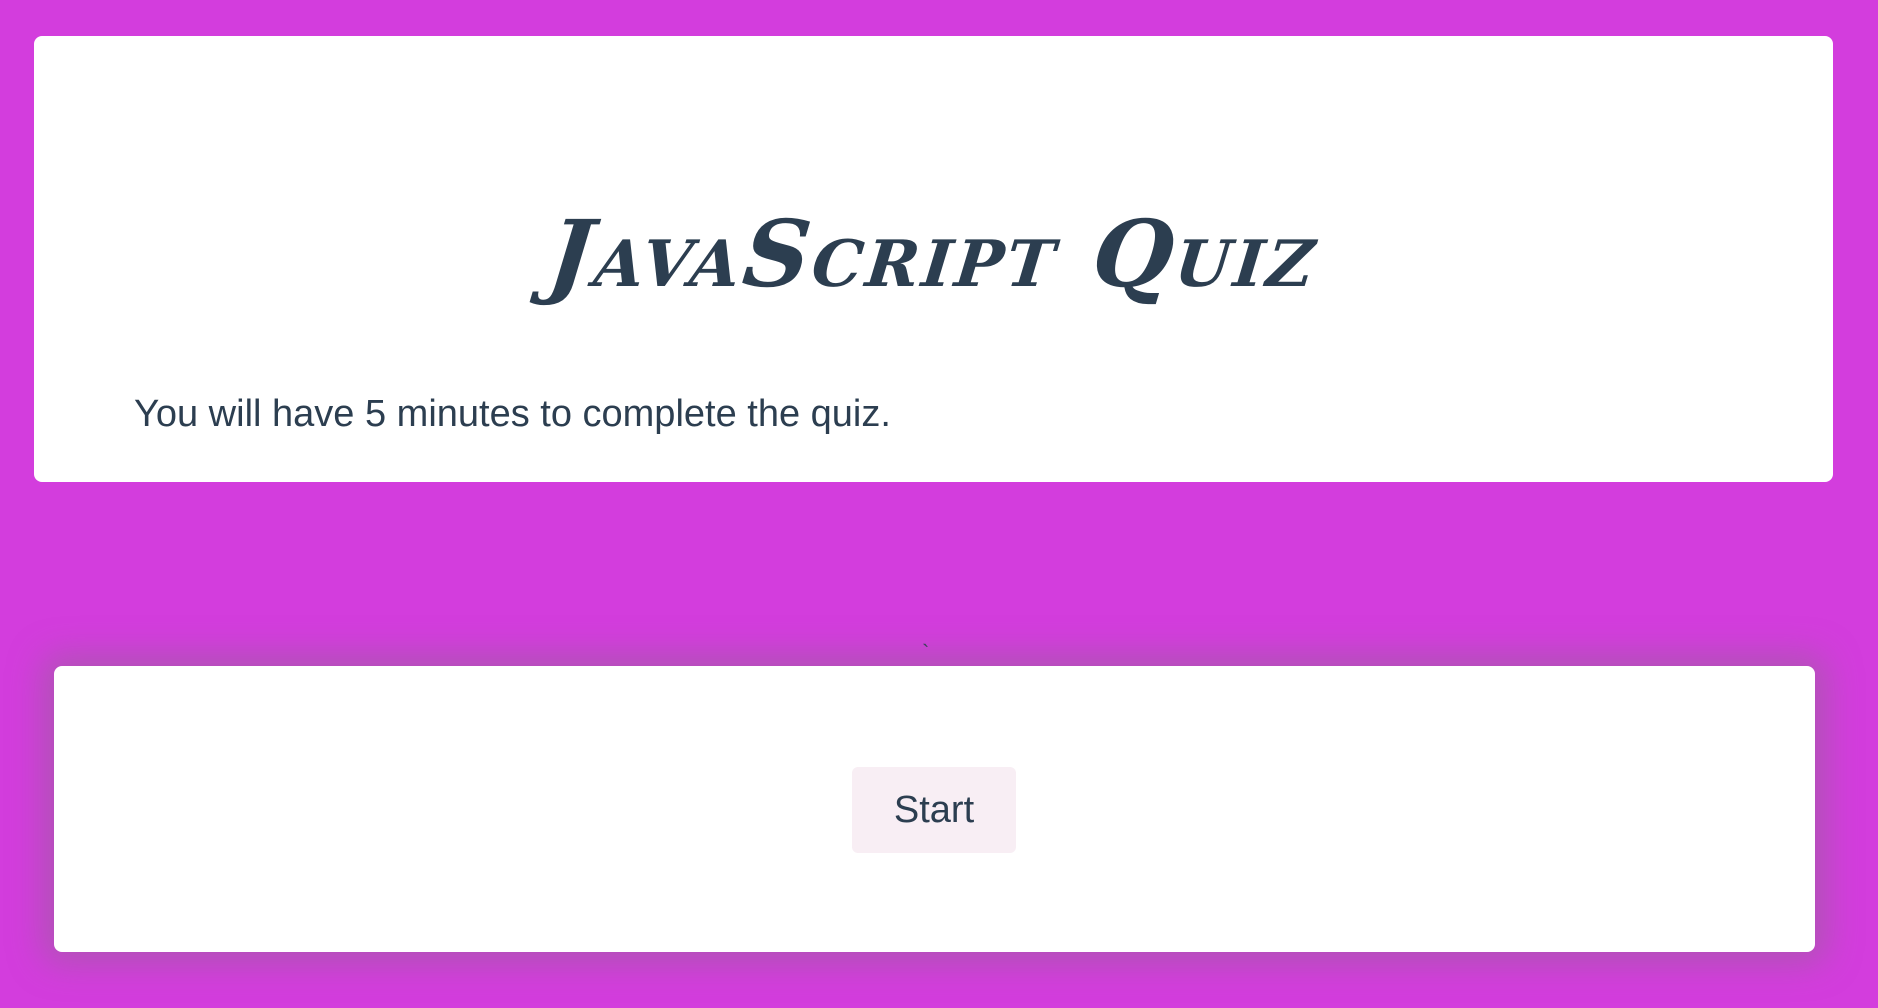  I want to click on stray-backtick-text: `, so click(926, 652).